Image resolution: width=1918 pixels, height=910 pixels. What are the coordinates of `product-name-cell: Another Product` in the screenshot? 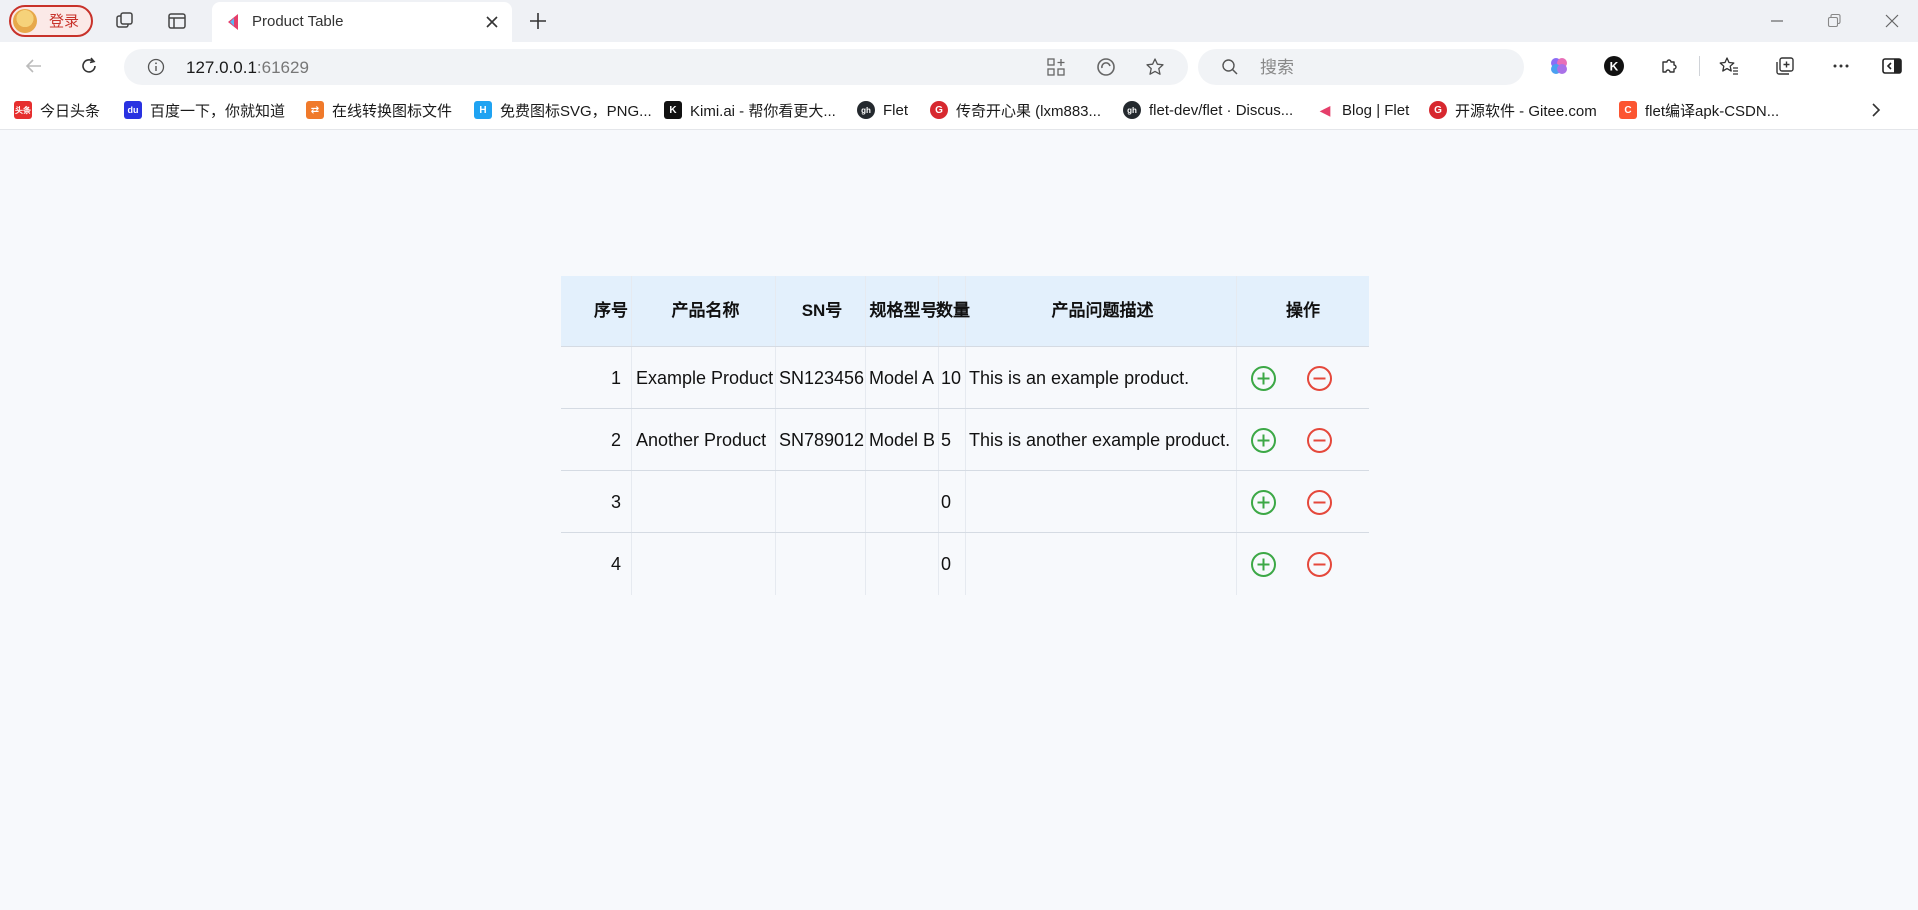 It's located at (704, 439).